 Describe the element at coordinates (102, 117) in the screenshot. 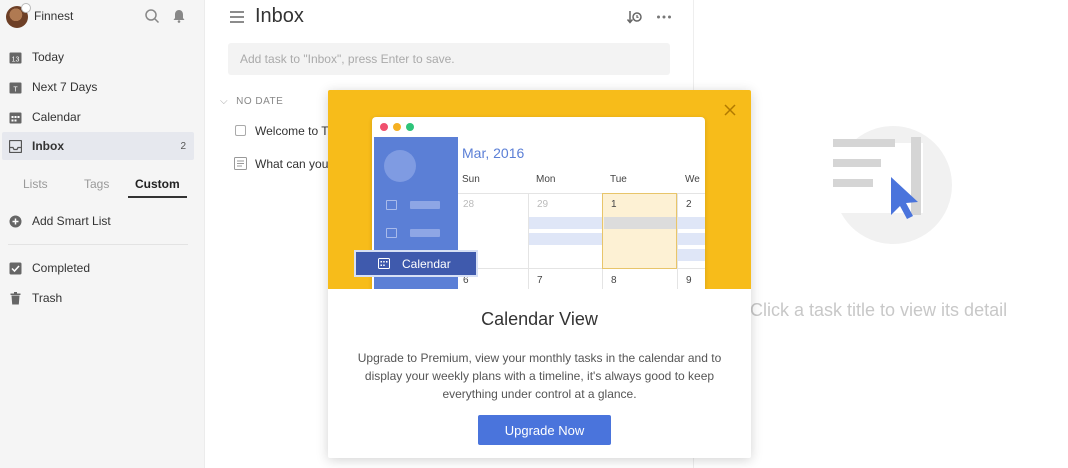

I see `sidebar-item-calendar: Calendar` at that location.